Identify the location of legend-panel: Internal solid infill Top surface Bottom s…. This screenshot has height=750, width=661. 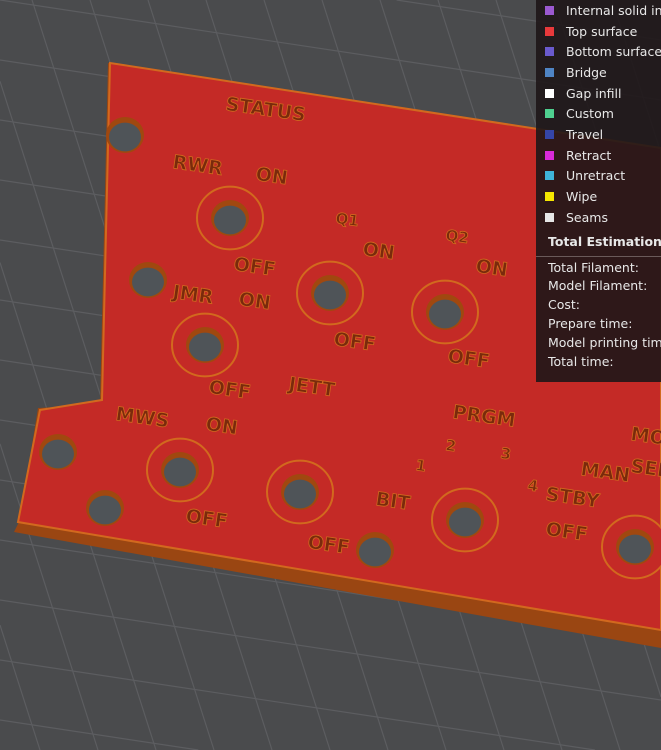
(598, 191).